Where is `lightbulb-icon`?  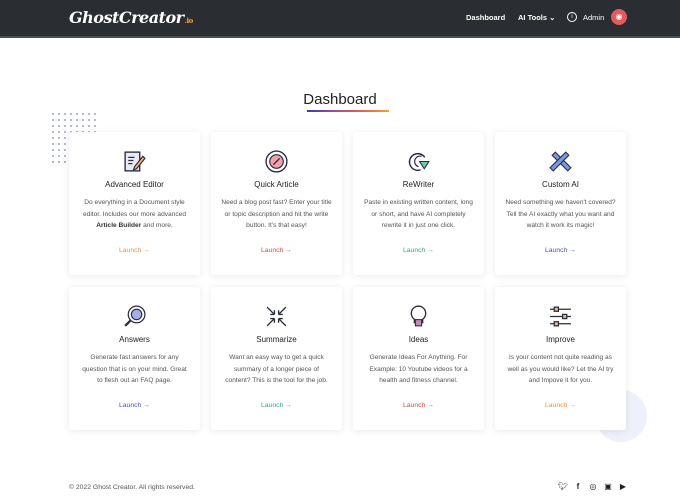 lightbulb-icon is located at coordinates (418, 316).